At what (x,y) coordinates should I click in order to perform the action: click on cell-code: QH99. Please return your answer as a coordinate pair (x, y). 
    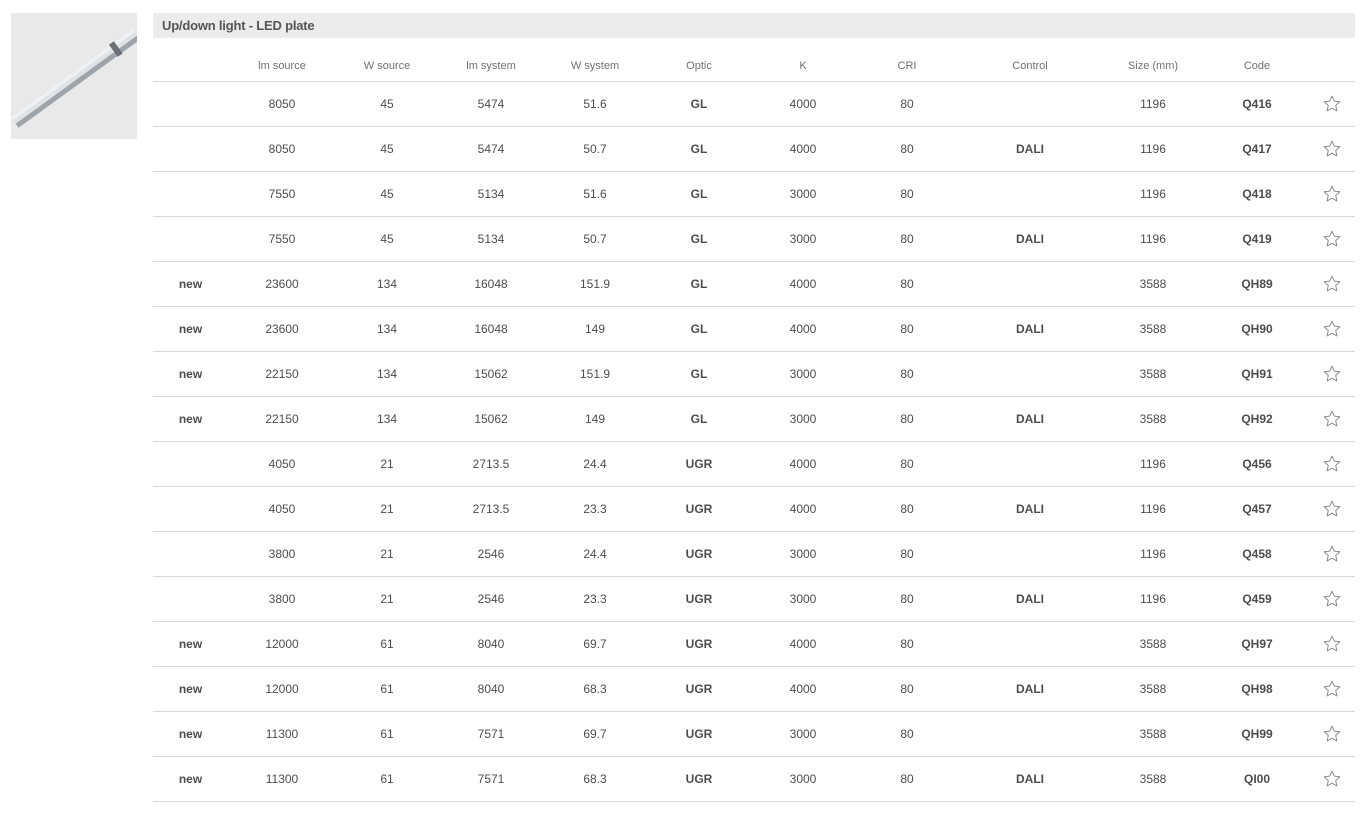
    Looking at the image, I should click on (1257, 734).